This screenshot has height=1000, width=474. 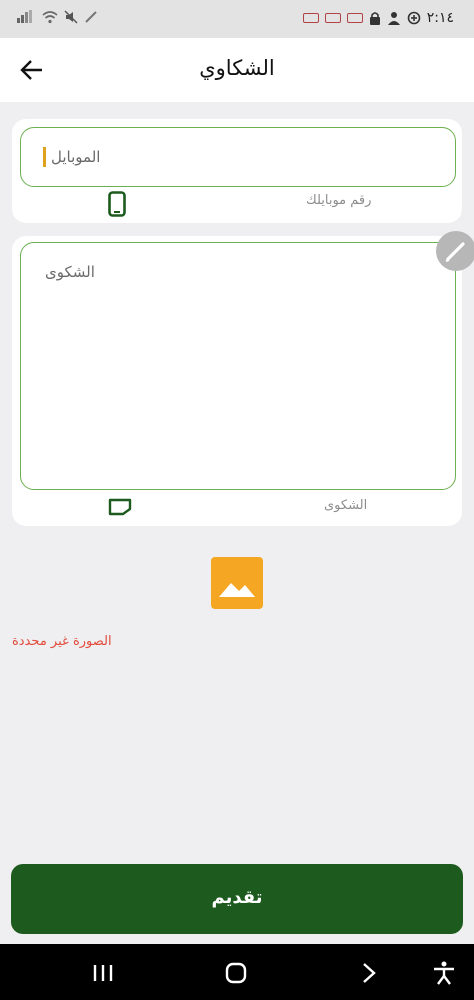 I want to click on text-caret, so click(x=44, y=157).